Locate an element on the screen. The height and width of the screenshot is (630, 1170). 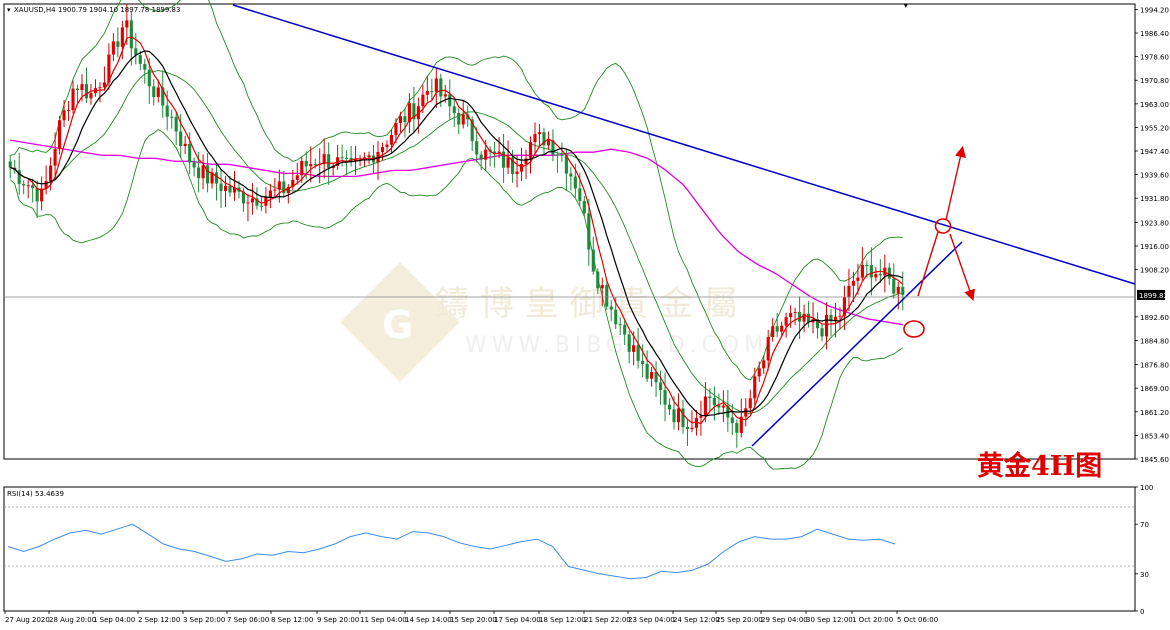
time-tick-label: 29 Sep 04:00 is located at coordinates (784, 620).